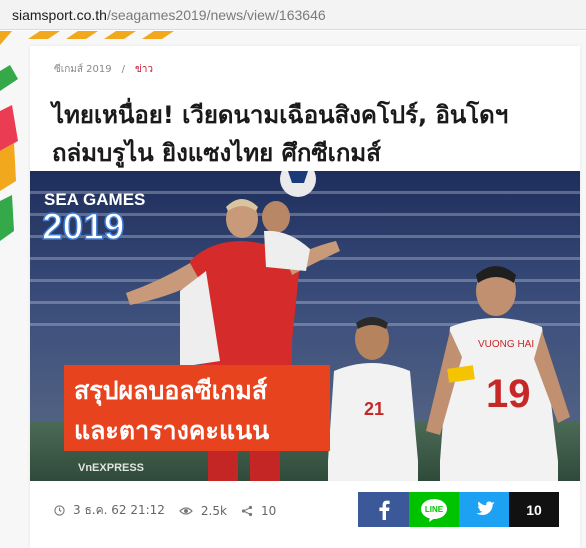  Describe the element at coordinates (216, 153) in the screenshot. I see `article-title-line2: ถล่มบรูไน ยิงแซงไทย ศึกซีเกมส์` at that location.